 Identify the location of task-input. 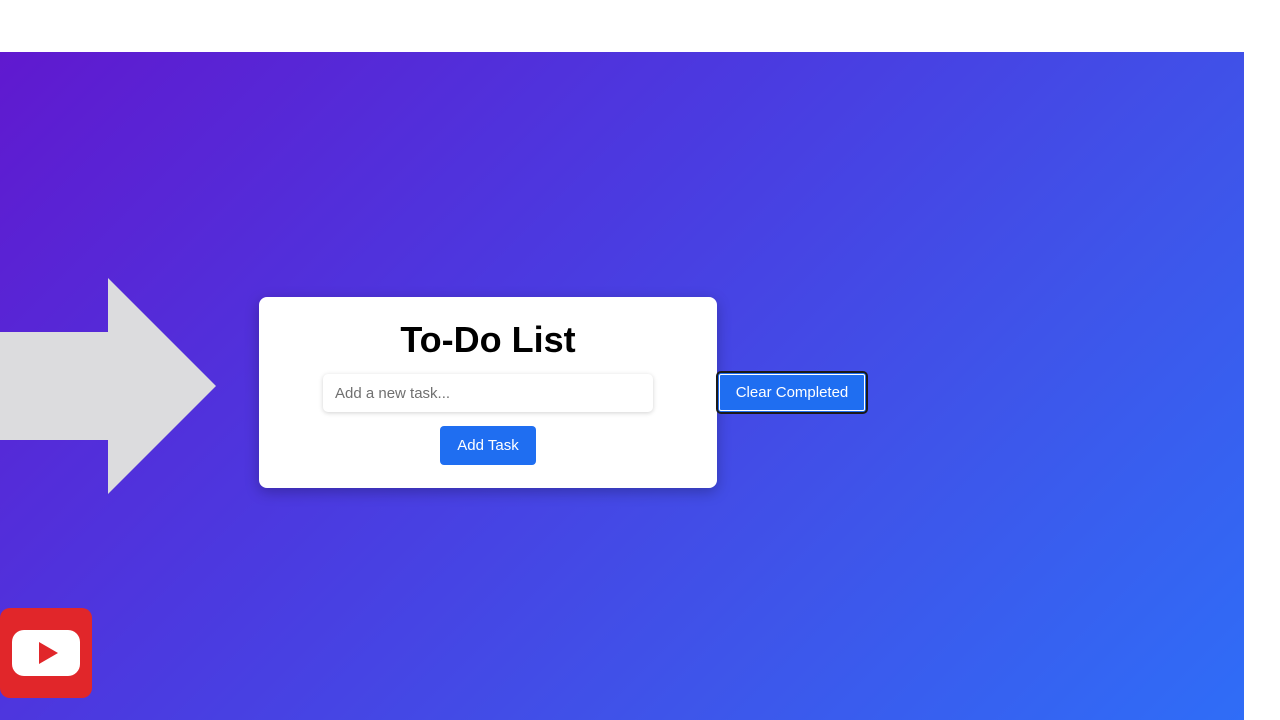
(488, 393).